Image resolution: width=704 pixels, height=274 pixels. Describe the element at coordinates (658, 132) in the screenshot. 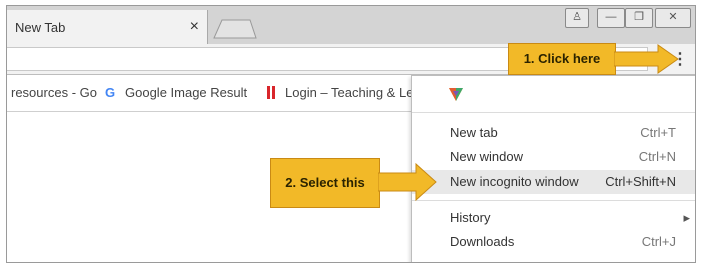

I see `menu-item-shortcut: Ctrl+T` at that location.